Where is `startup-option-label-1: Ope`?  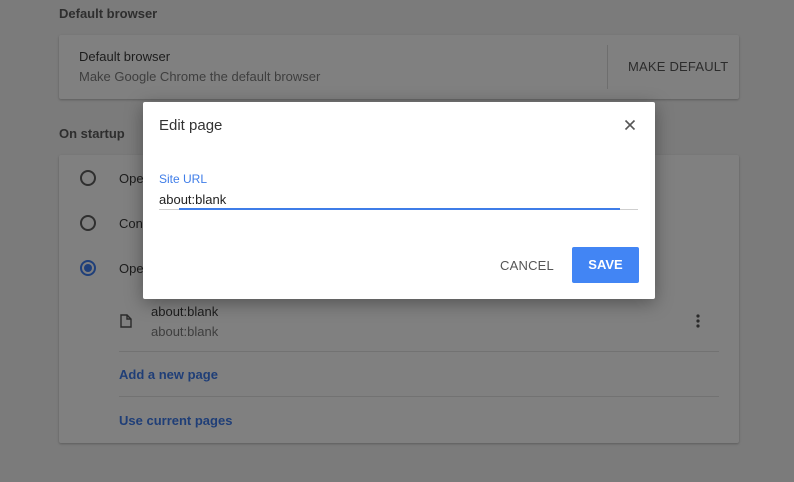 startup-option-label-1: Ope is located at coordinates (131, 178).